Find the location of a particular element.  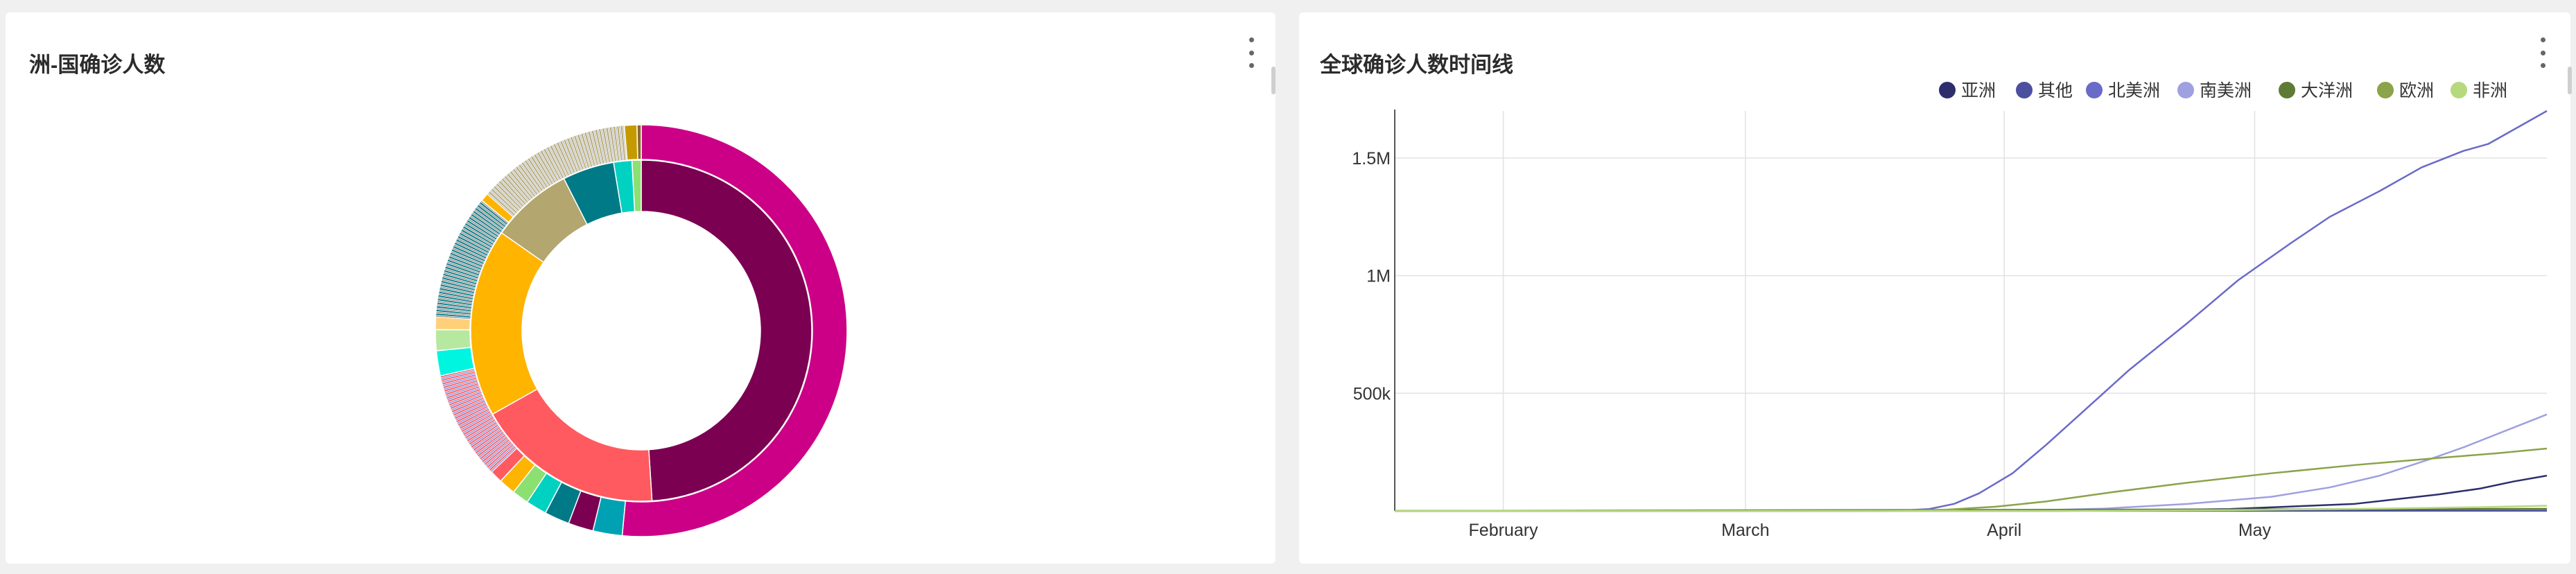

legend-item: 北美洲 is located at coordinates (2123, 91).